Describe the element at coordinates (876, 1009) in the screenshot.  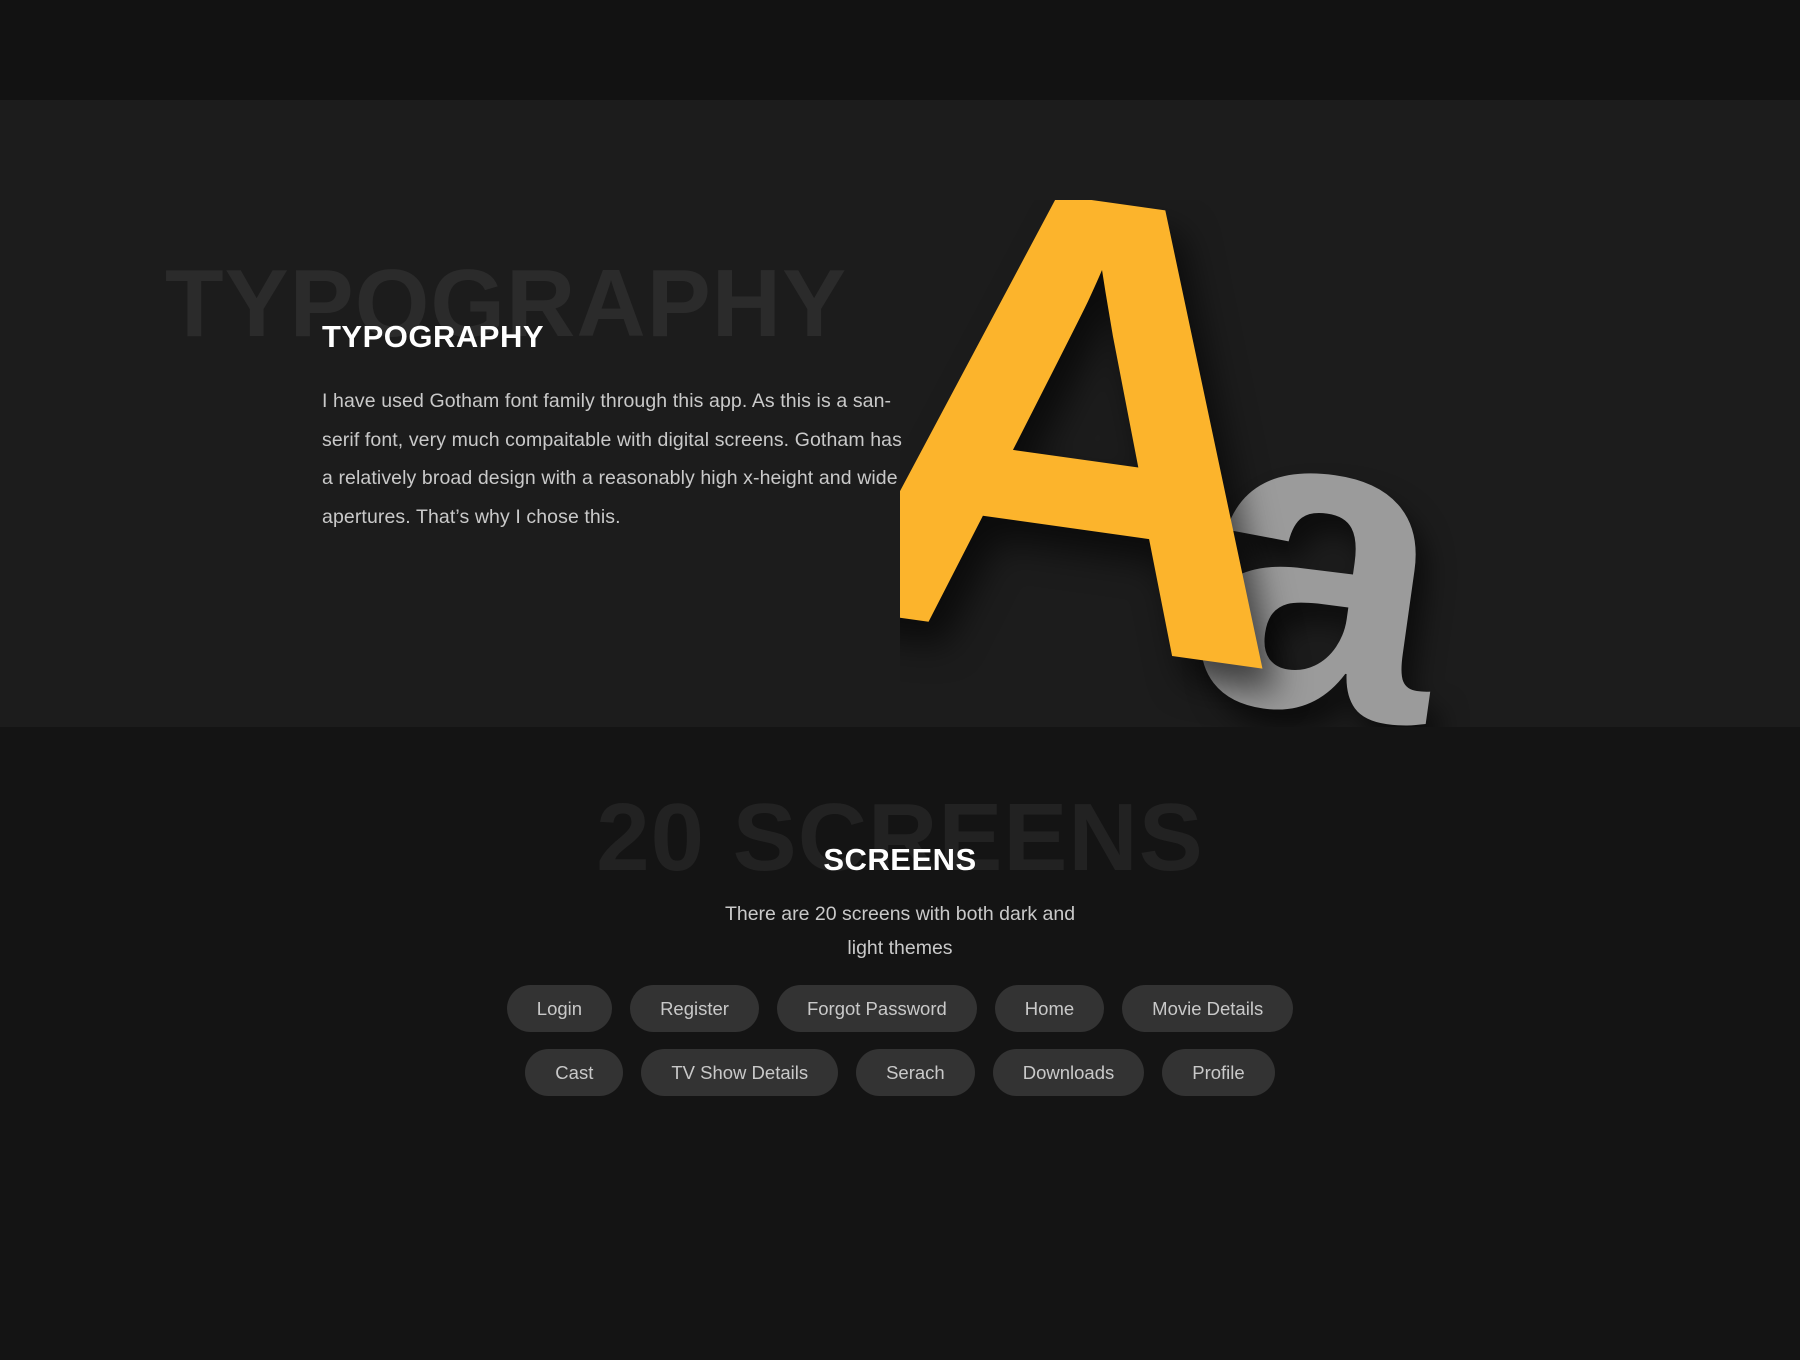
I see `screen-pill-forgot-password: Forgot Password` at that location.